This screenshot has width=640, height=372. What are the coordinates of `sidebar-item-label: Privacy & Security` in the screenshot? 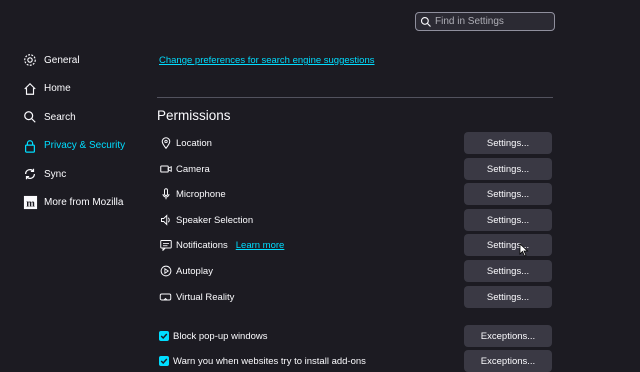 It's located at (85, 146).